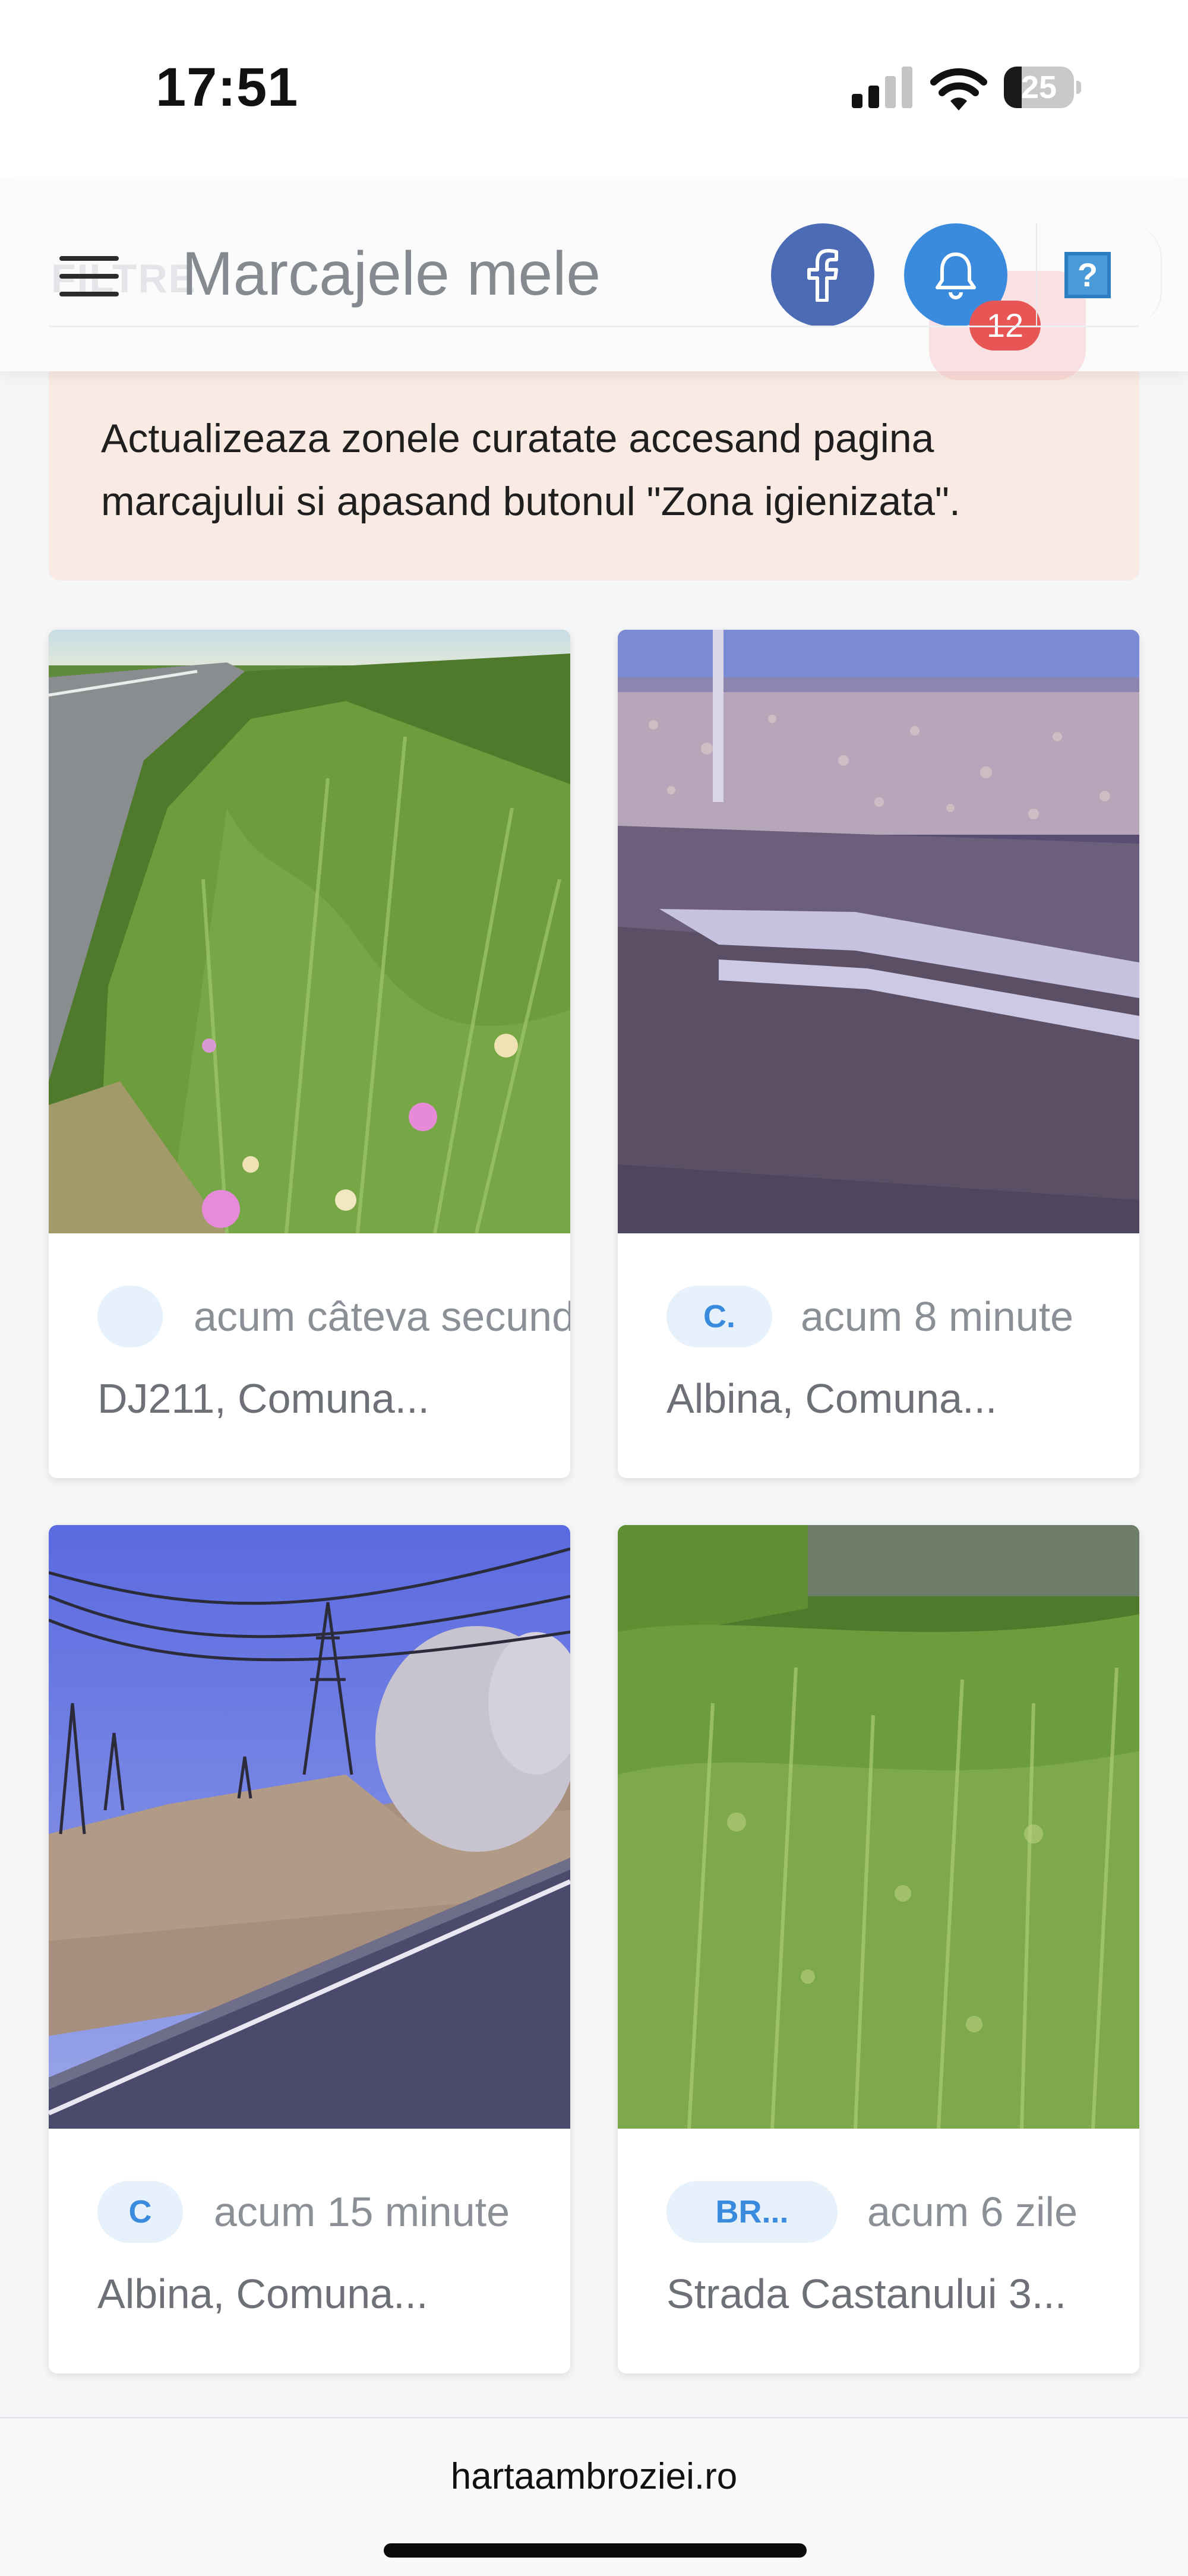 This screenshot has height=2576, width=1188. I want to click on marker-time: acum 8 minute, so click(937, 1316).